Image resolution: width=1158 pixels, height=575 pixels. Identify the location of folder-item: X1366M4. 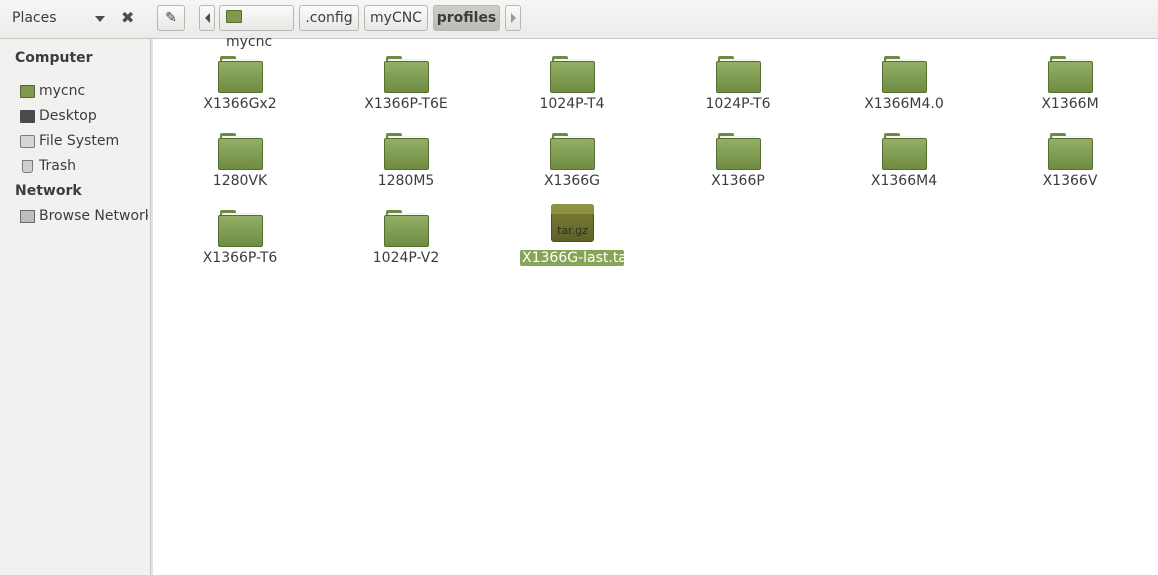
(904, 152).